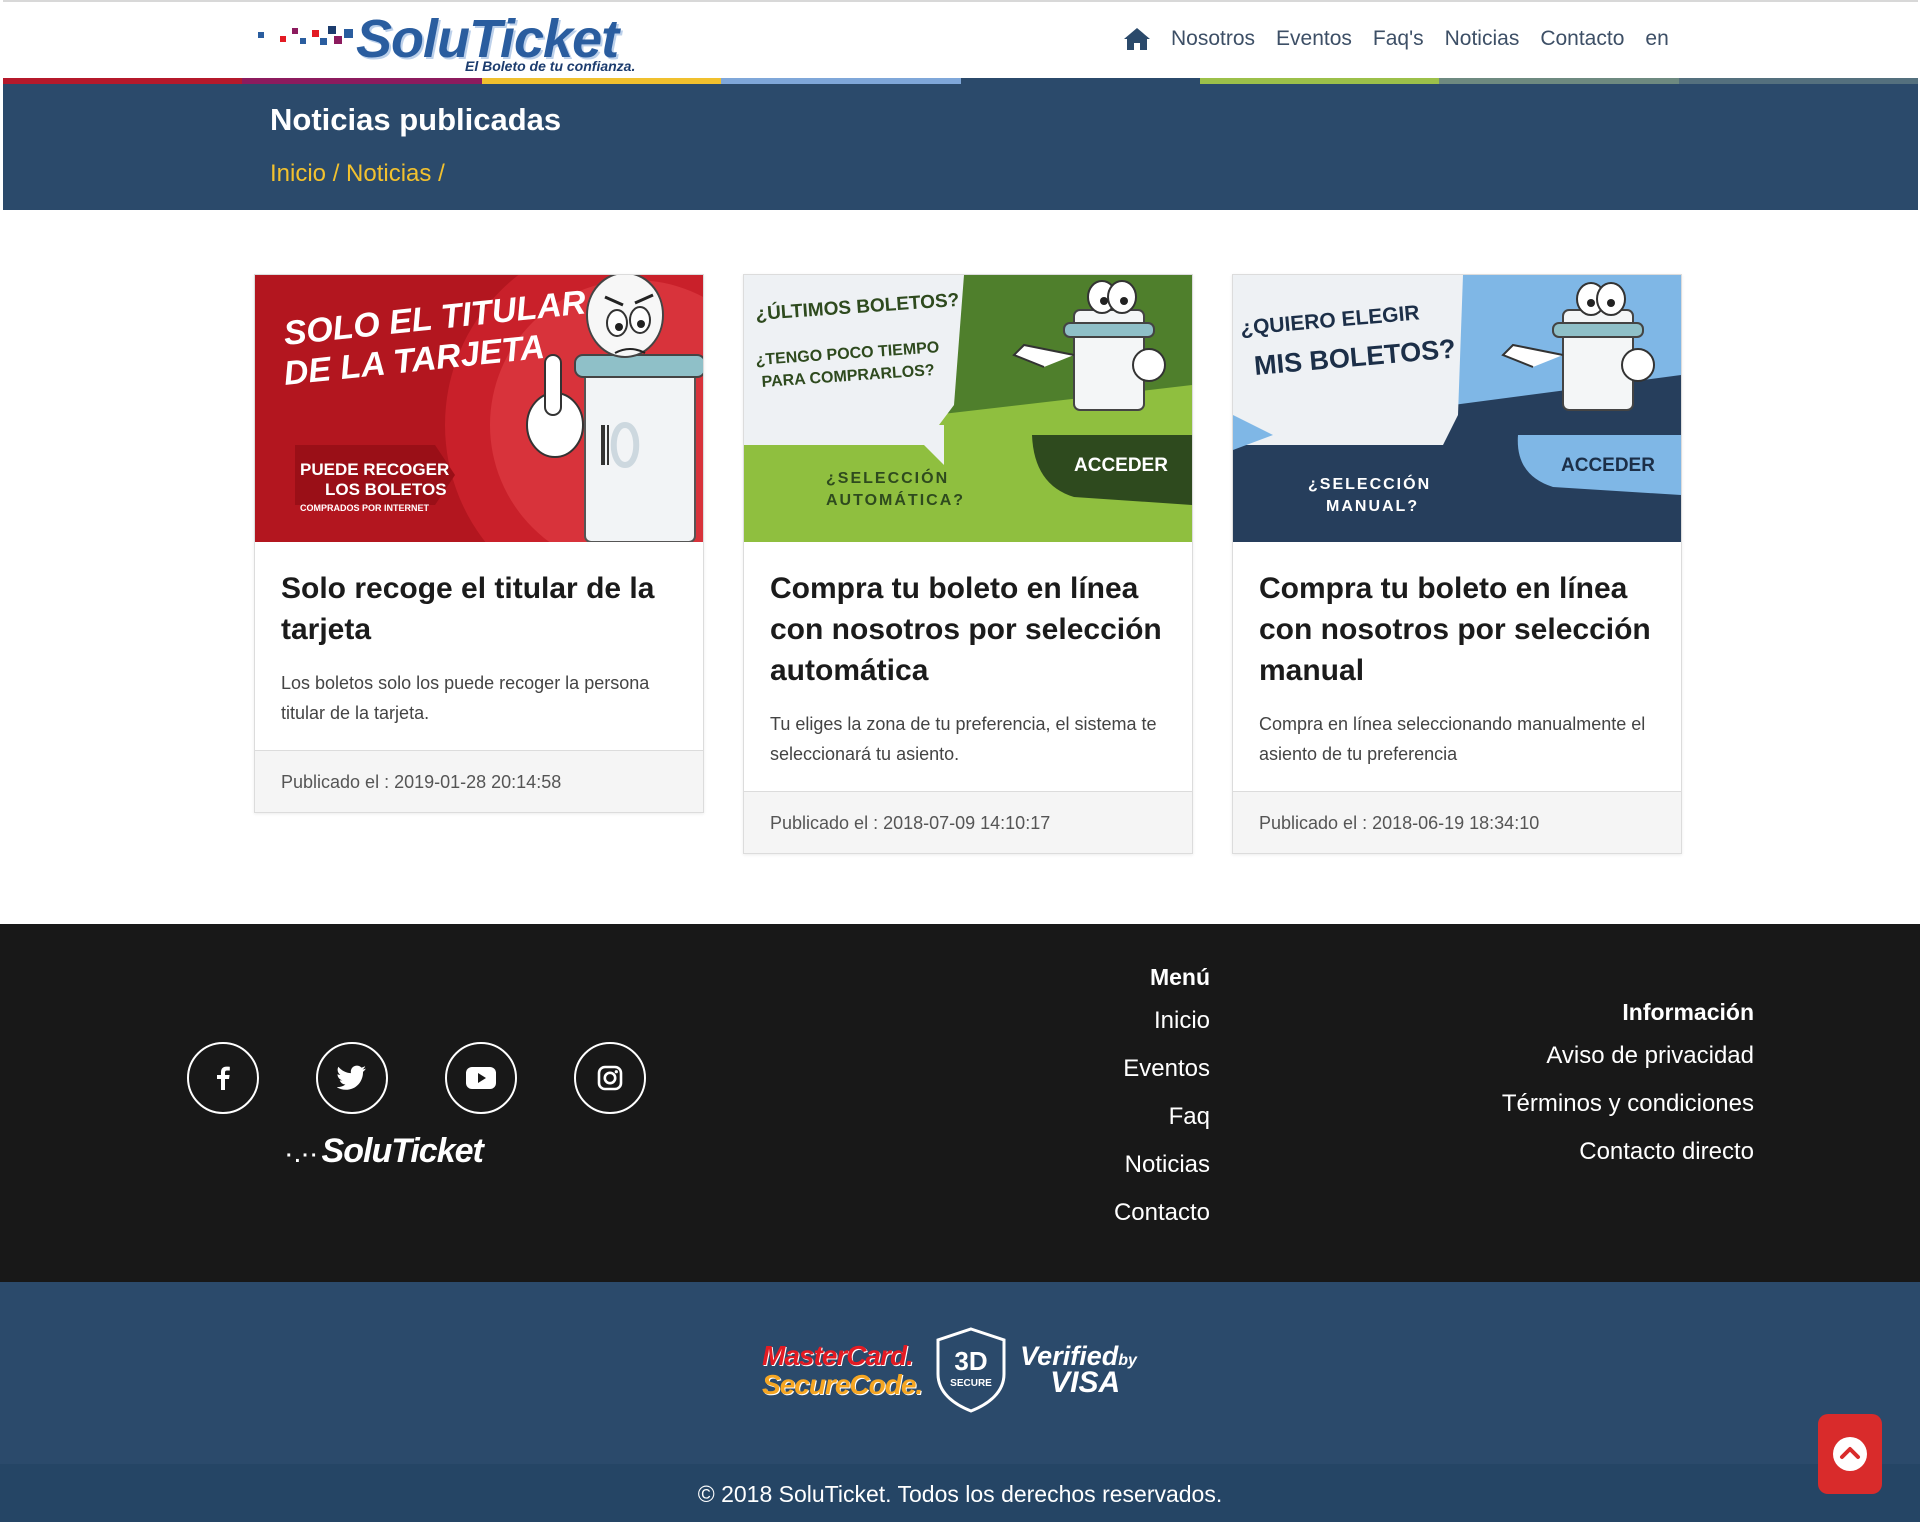  What do you see at coordinates (1162, 1213) in the screenshot?
I see `footer-link-contacto: Contacto` at bounding box center [1162, 1213].